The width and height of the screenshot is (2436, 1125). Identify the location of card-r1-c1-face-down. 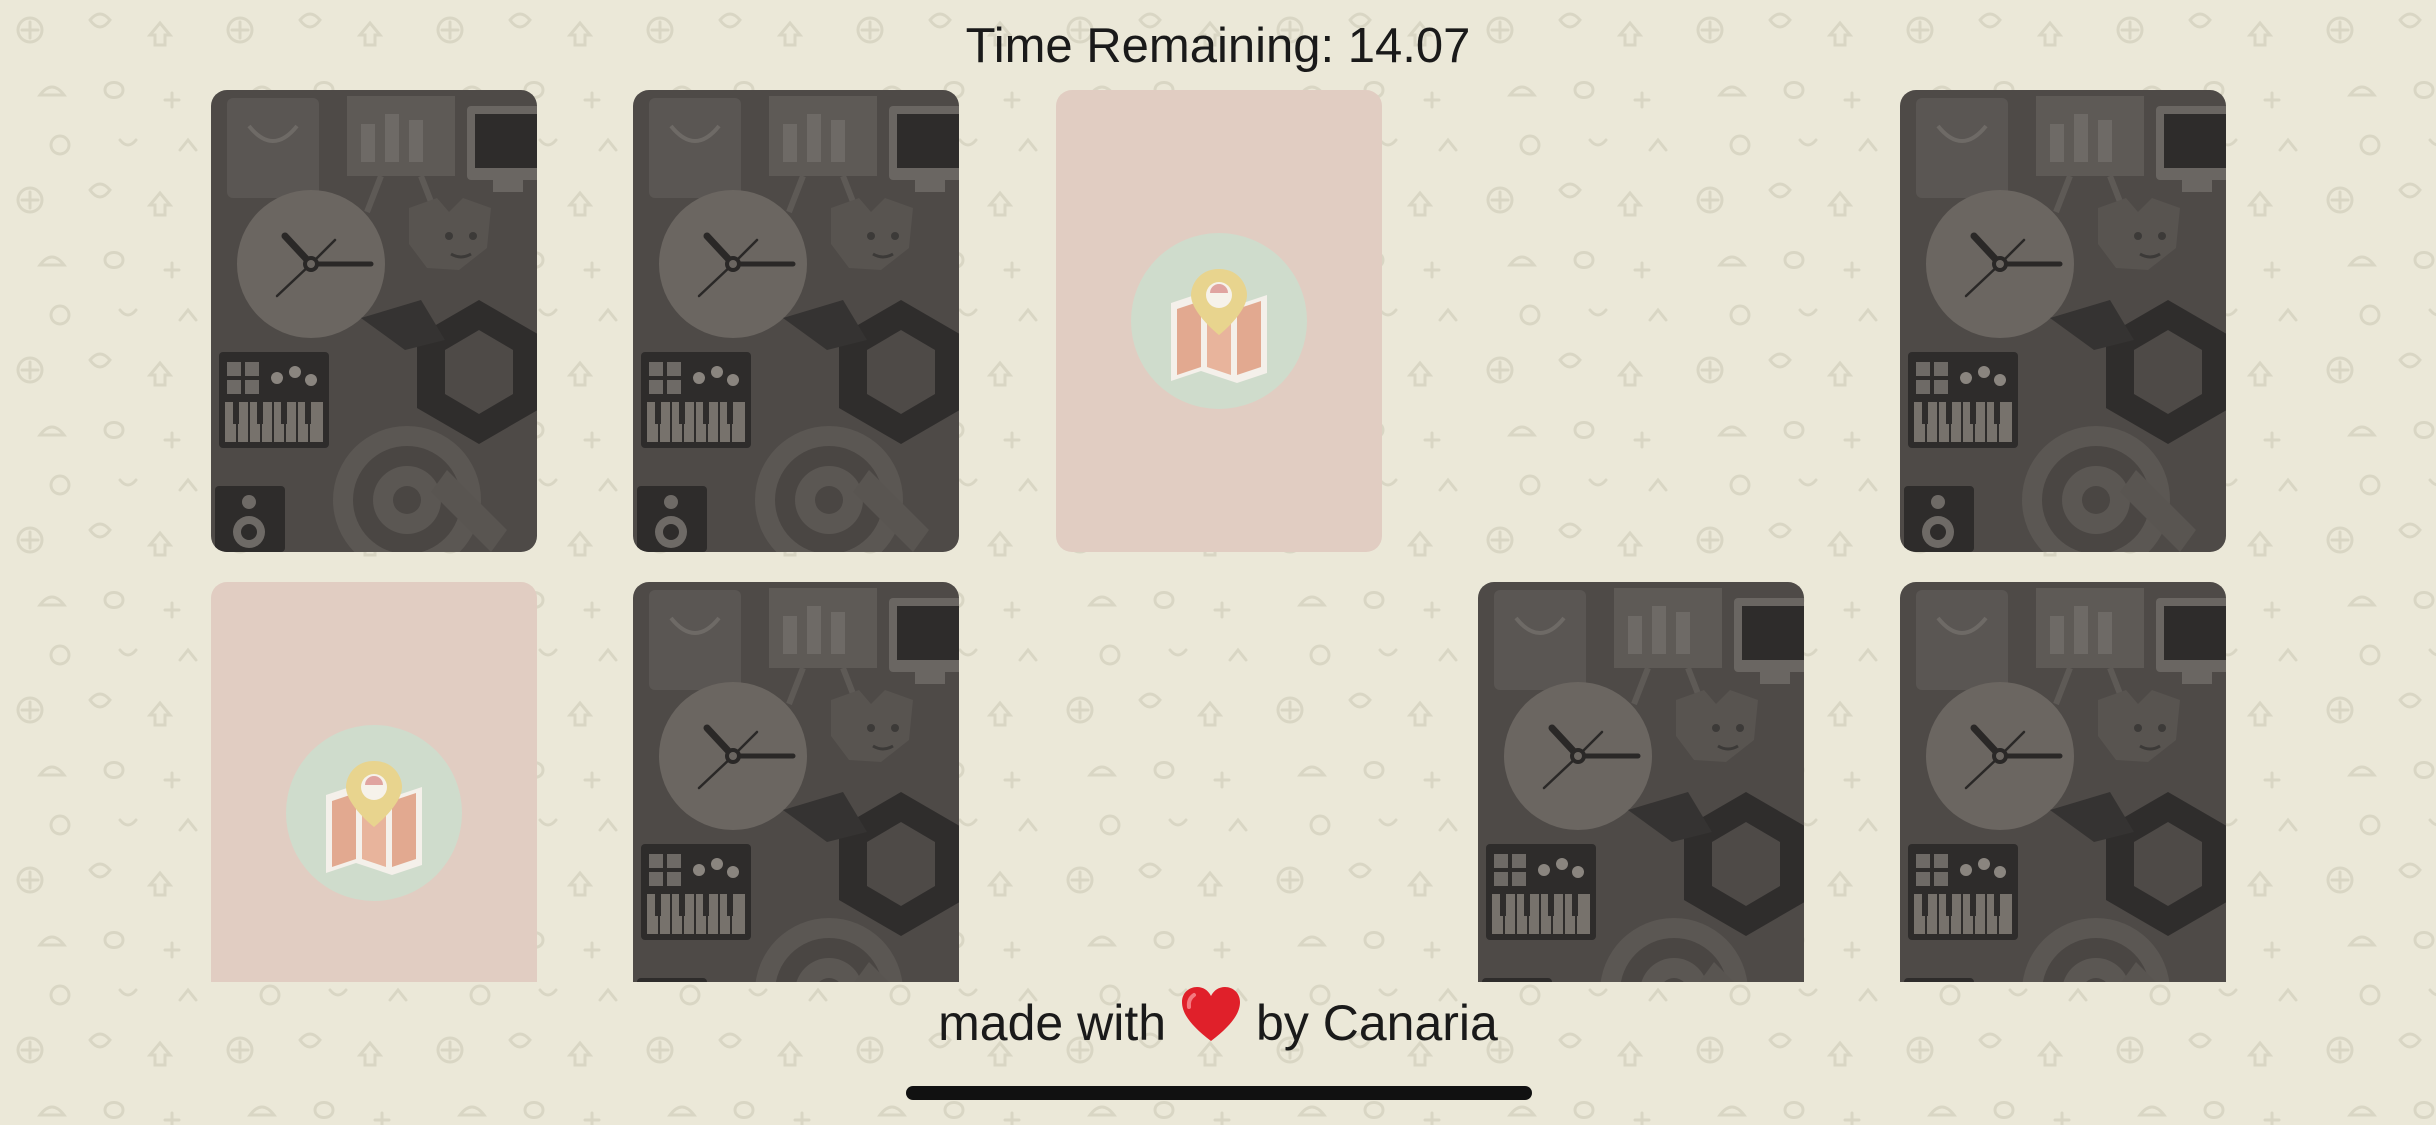
(374, 321).